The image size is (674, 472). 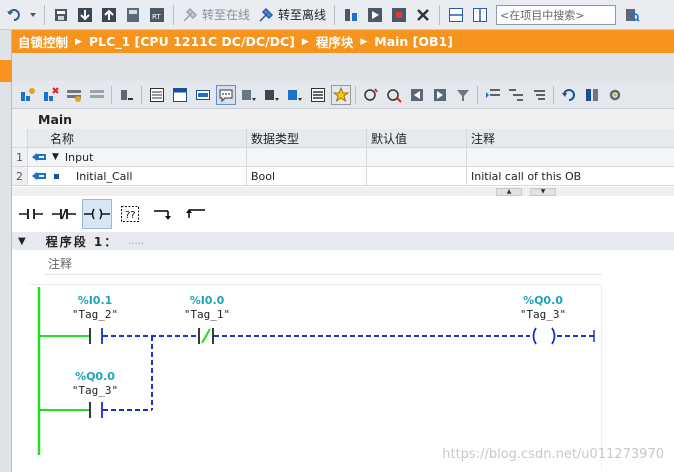 I want to click on row-type, so click(x=307, y=157).